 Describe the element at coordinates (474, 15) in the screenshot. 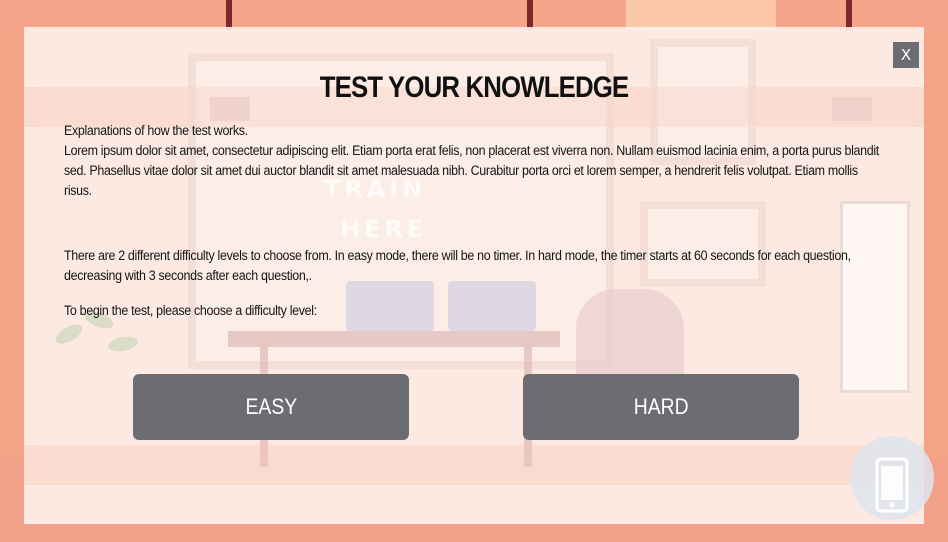

I see `top-frame` at that location.